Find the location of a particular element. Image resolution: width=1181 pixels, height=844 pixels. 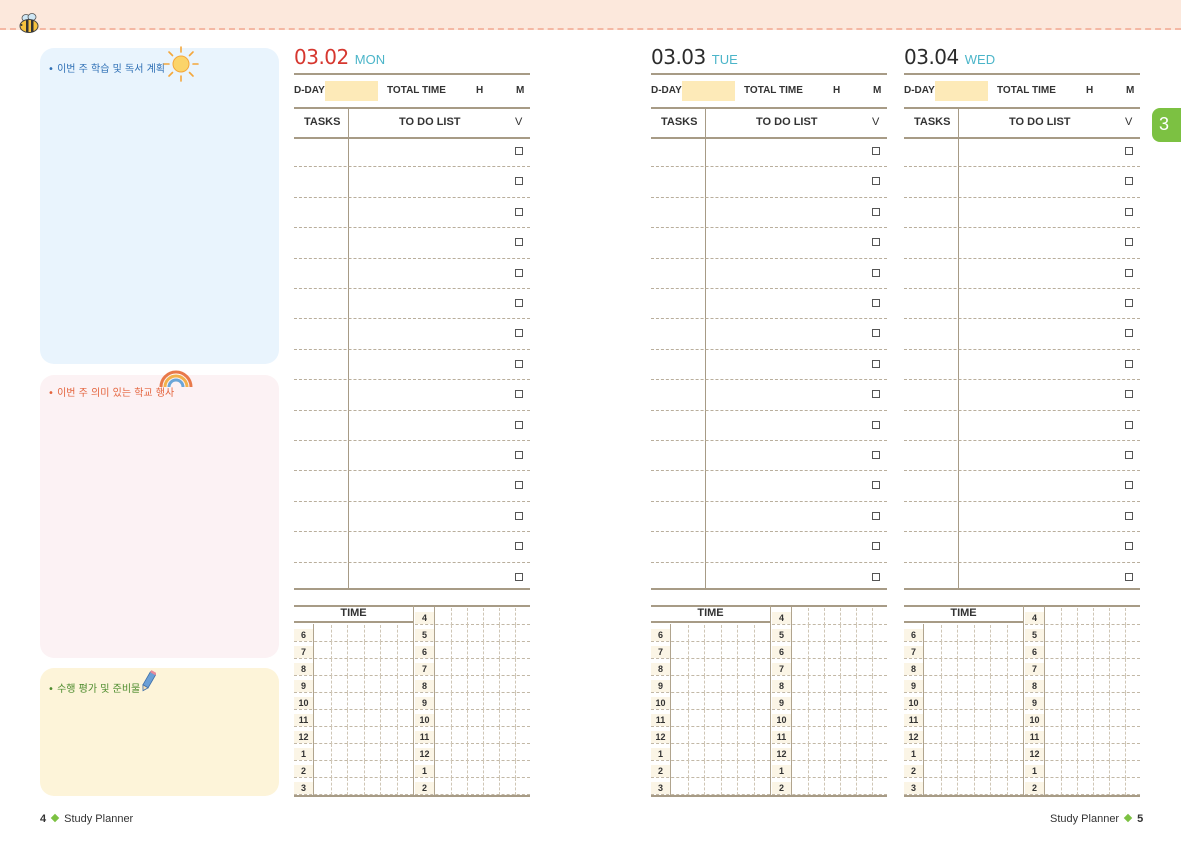

weekly-study-plan-panel: • 이번 주 학습 및 독서 계획 is located at coordinates (159, 205).